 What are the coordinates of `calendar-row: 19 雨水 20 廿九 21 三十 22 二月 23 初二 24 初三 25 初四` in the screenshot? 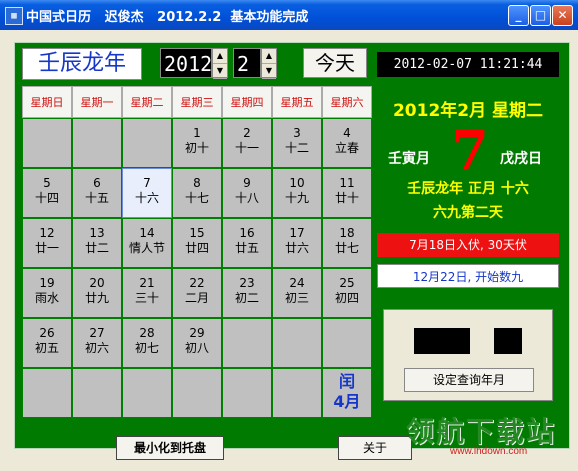 It's located at (197, 293).